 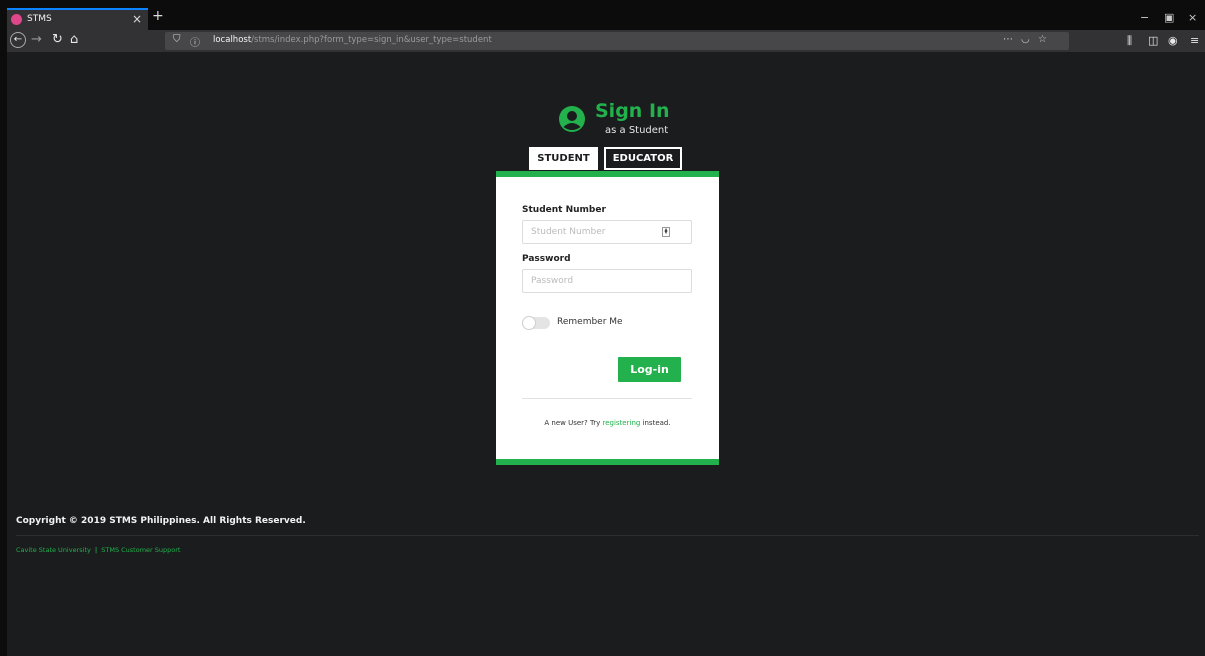 I want to click on password-placeholder: Password, so click(x=552, y=281).